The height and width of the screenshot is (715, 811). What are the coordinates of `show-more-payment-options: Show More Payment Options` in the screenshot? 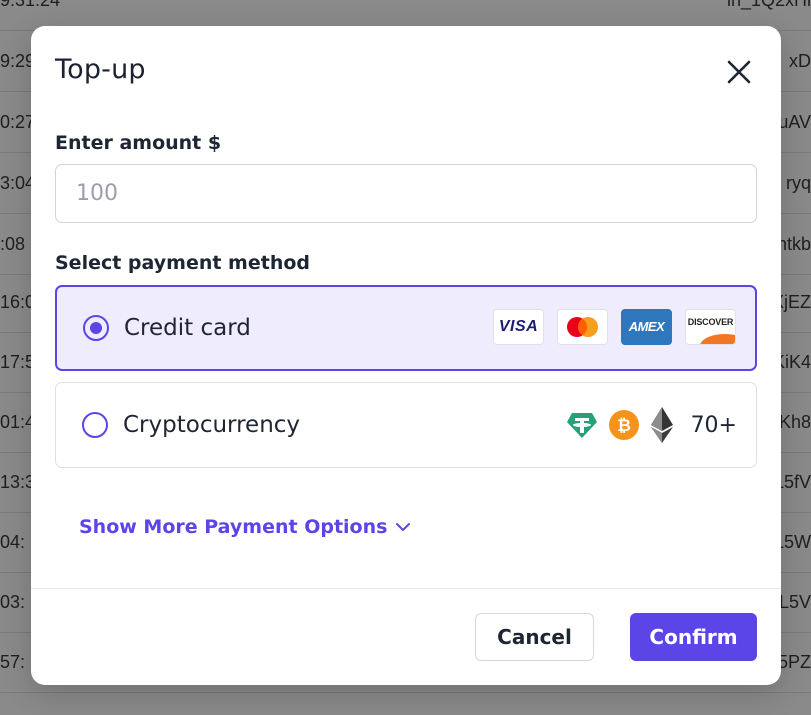 It's located at (245, 527).